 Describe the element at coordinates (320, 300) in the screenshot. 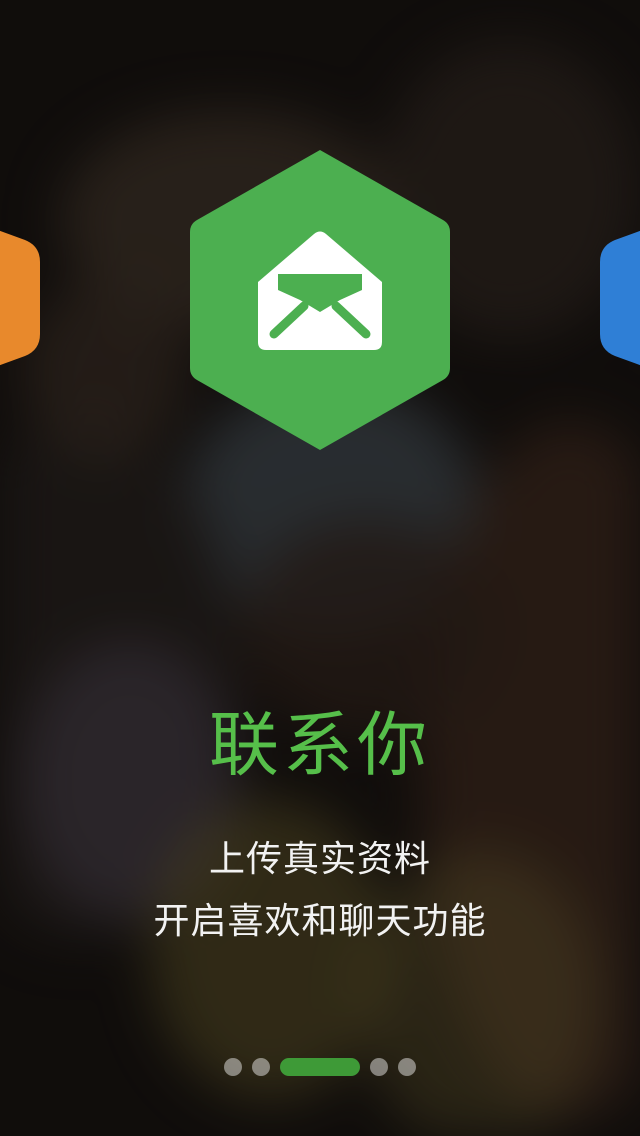

I see `envelope-hexagon-icon` at that location.